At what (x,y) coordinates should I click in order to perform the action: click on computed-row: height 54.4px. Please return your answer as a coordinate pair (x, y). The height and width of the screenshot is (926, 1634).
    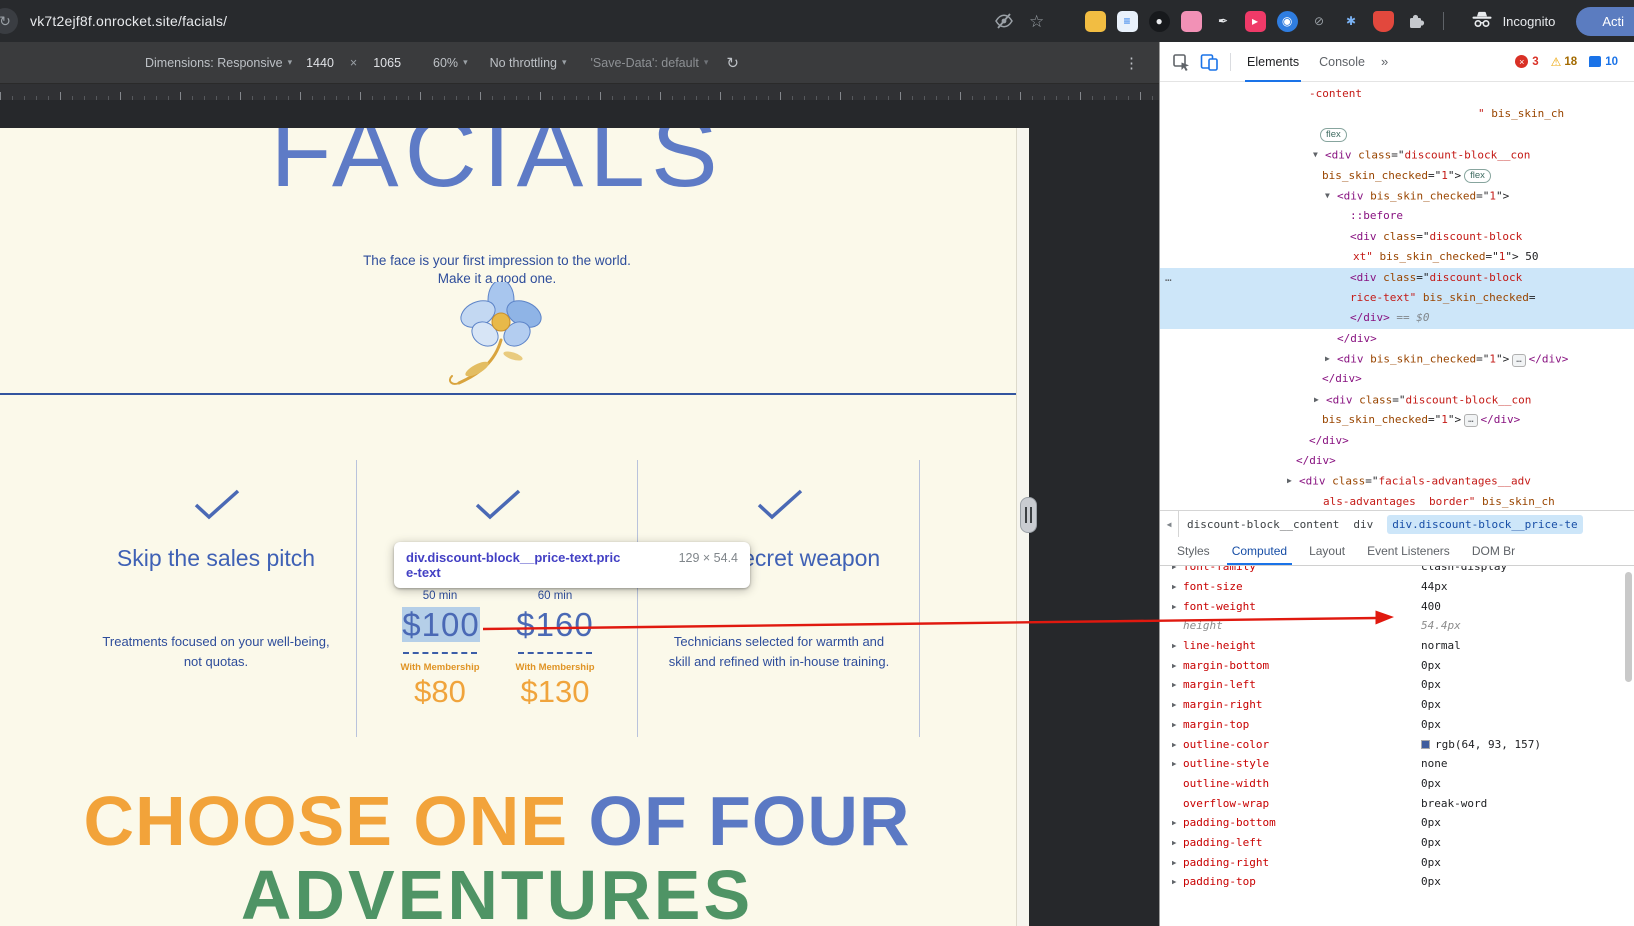
    Looking at the image, I should click on (1397, 626).